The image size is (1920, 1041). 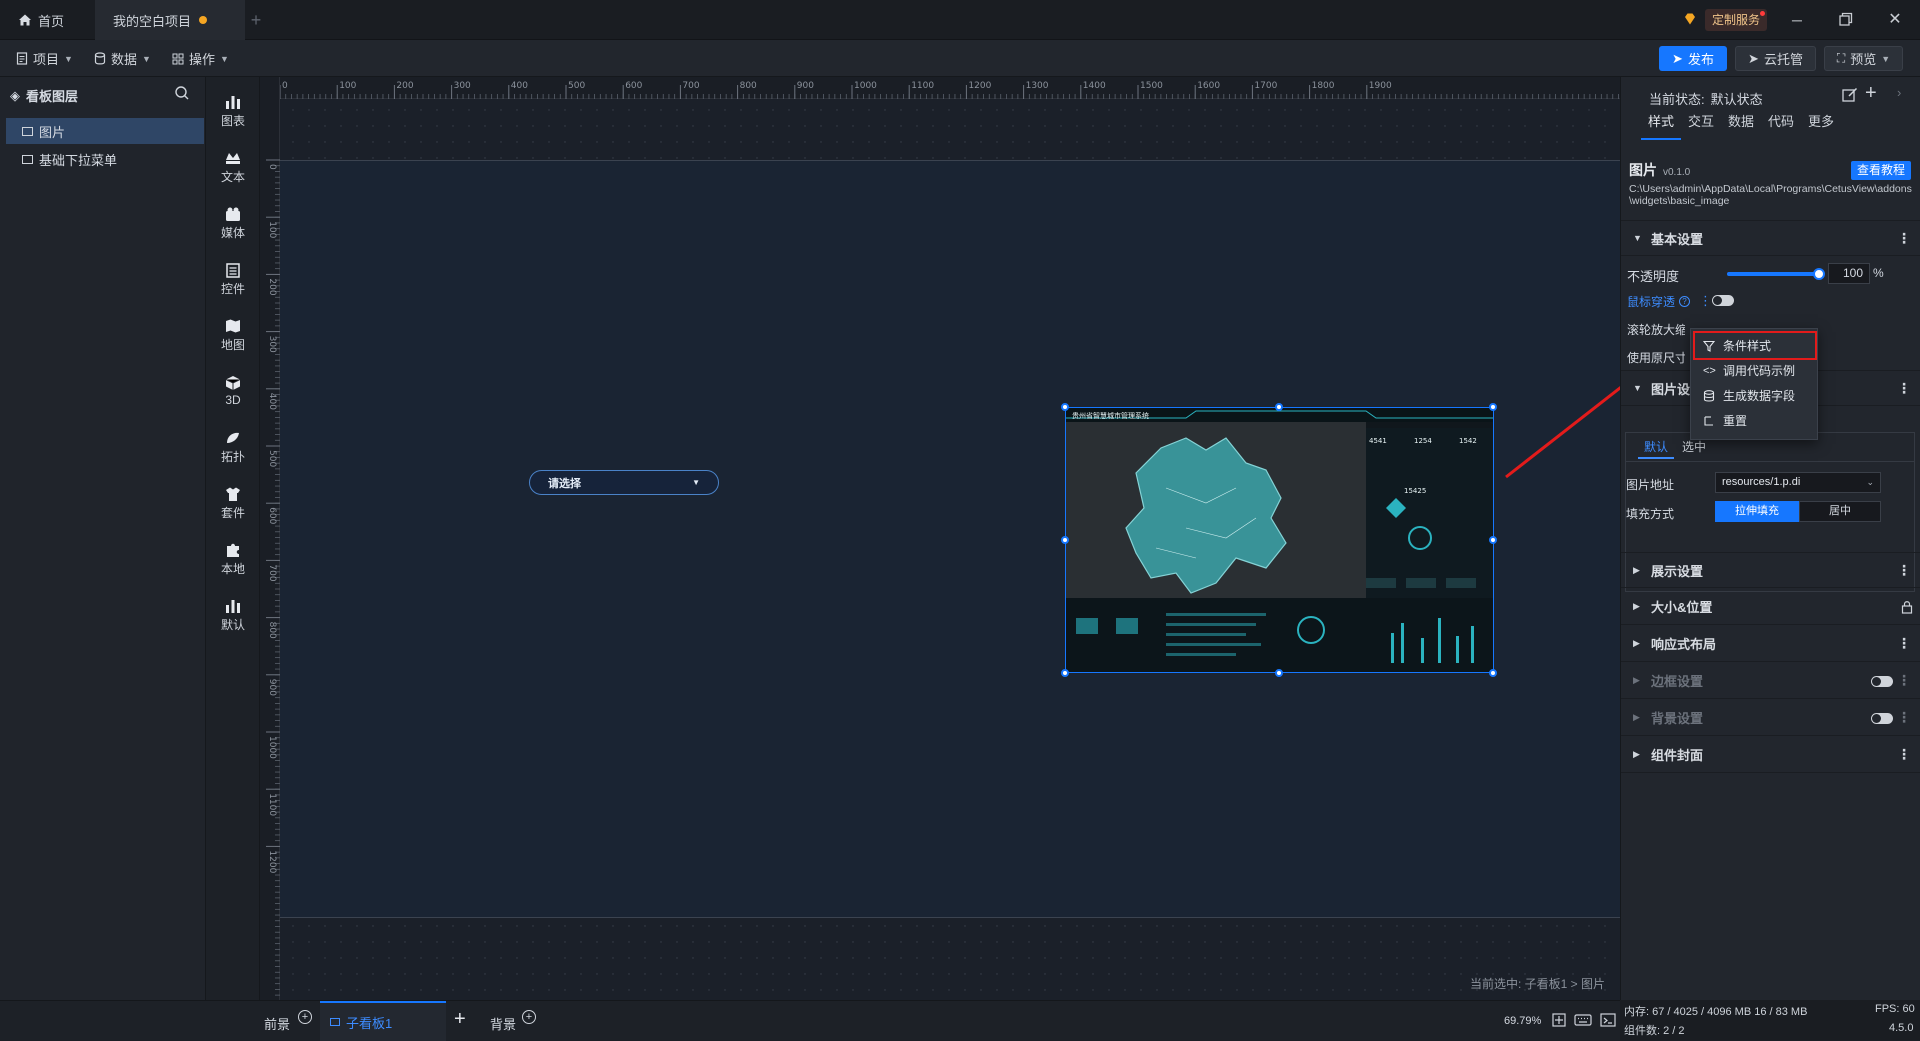 What do you see at coordinates (1850, 95) in the screenshot?
I see `edit-icon` at bounding box center [1850, 95].